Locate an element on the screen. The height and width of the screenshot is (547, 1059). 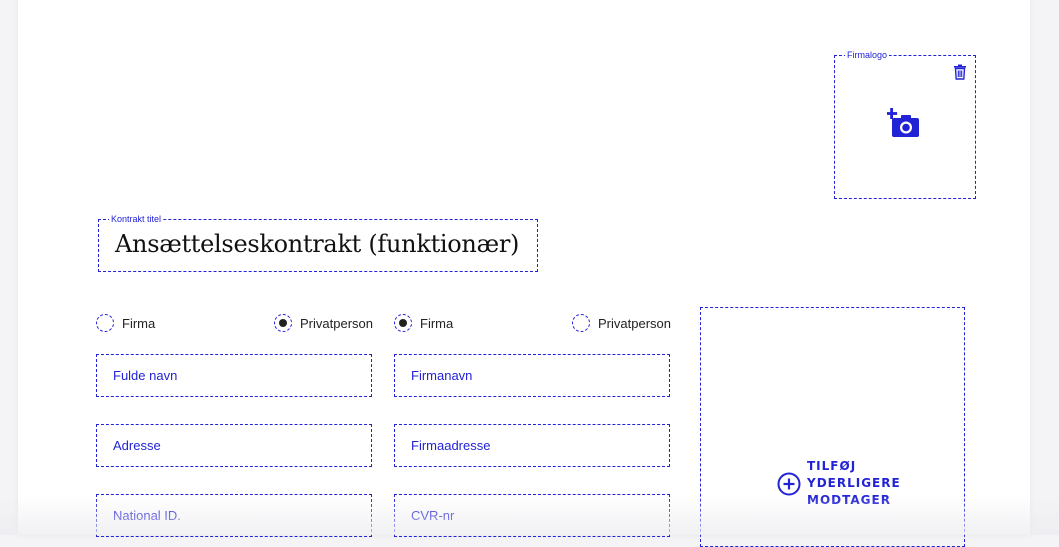
right-party-type-privatperson: Privatperson is located at coordinates (621, 323).